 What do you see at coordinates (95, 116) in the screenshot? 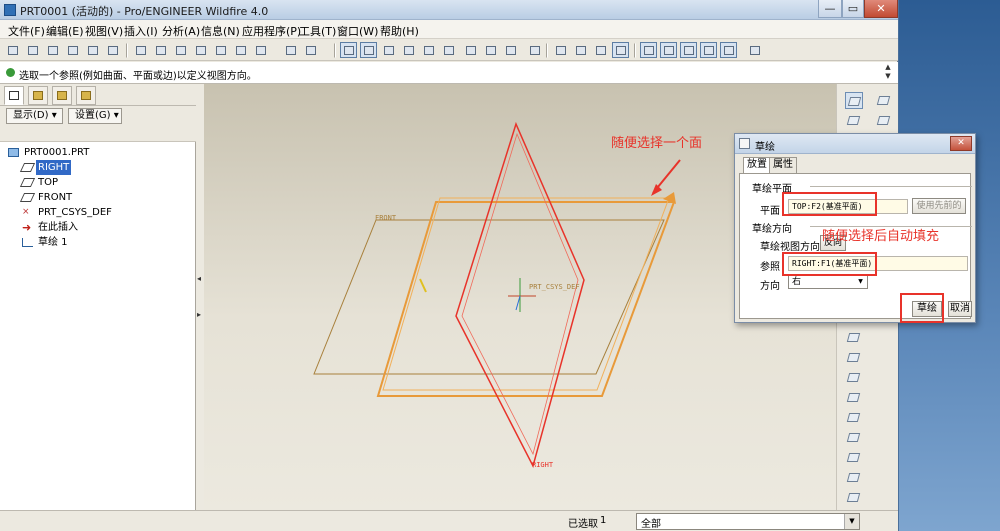
I see `settings-dropdown: 设置(G) ▾` at bounding box center [95, 116].